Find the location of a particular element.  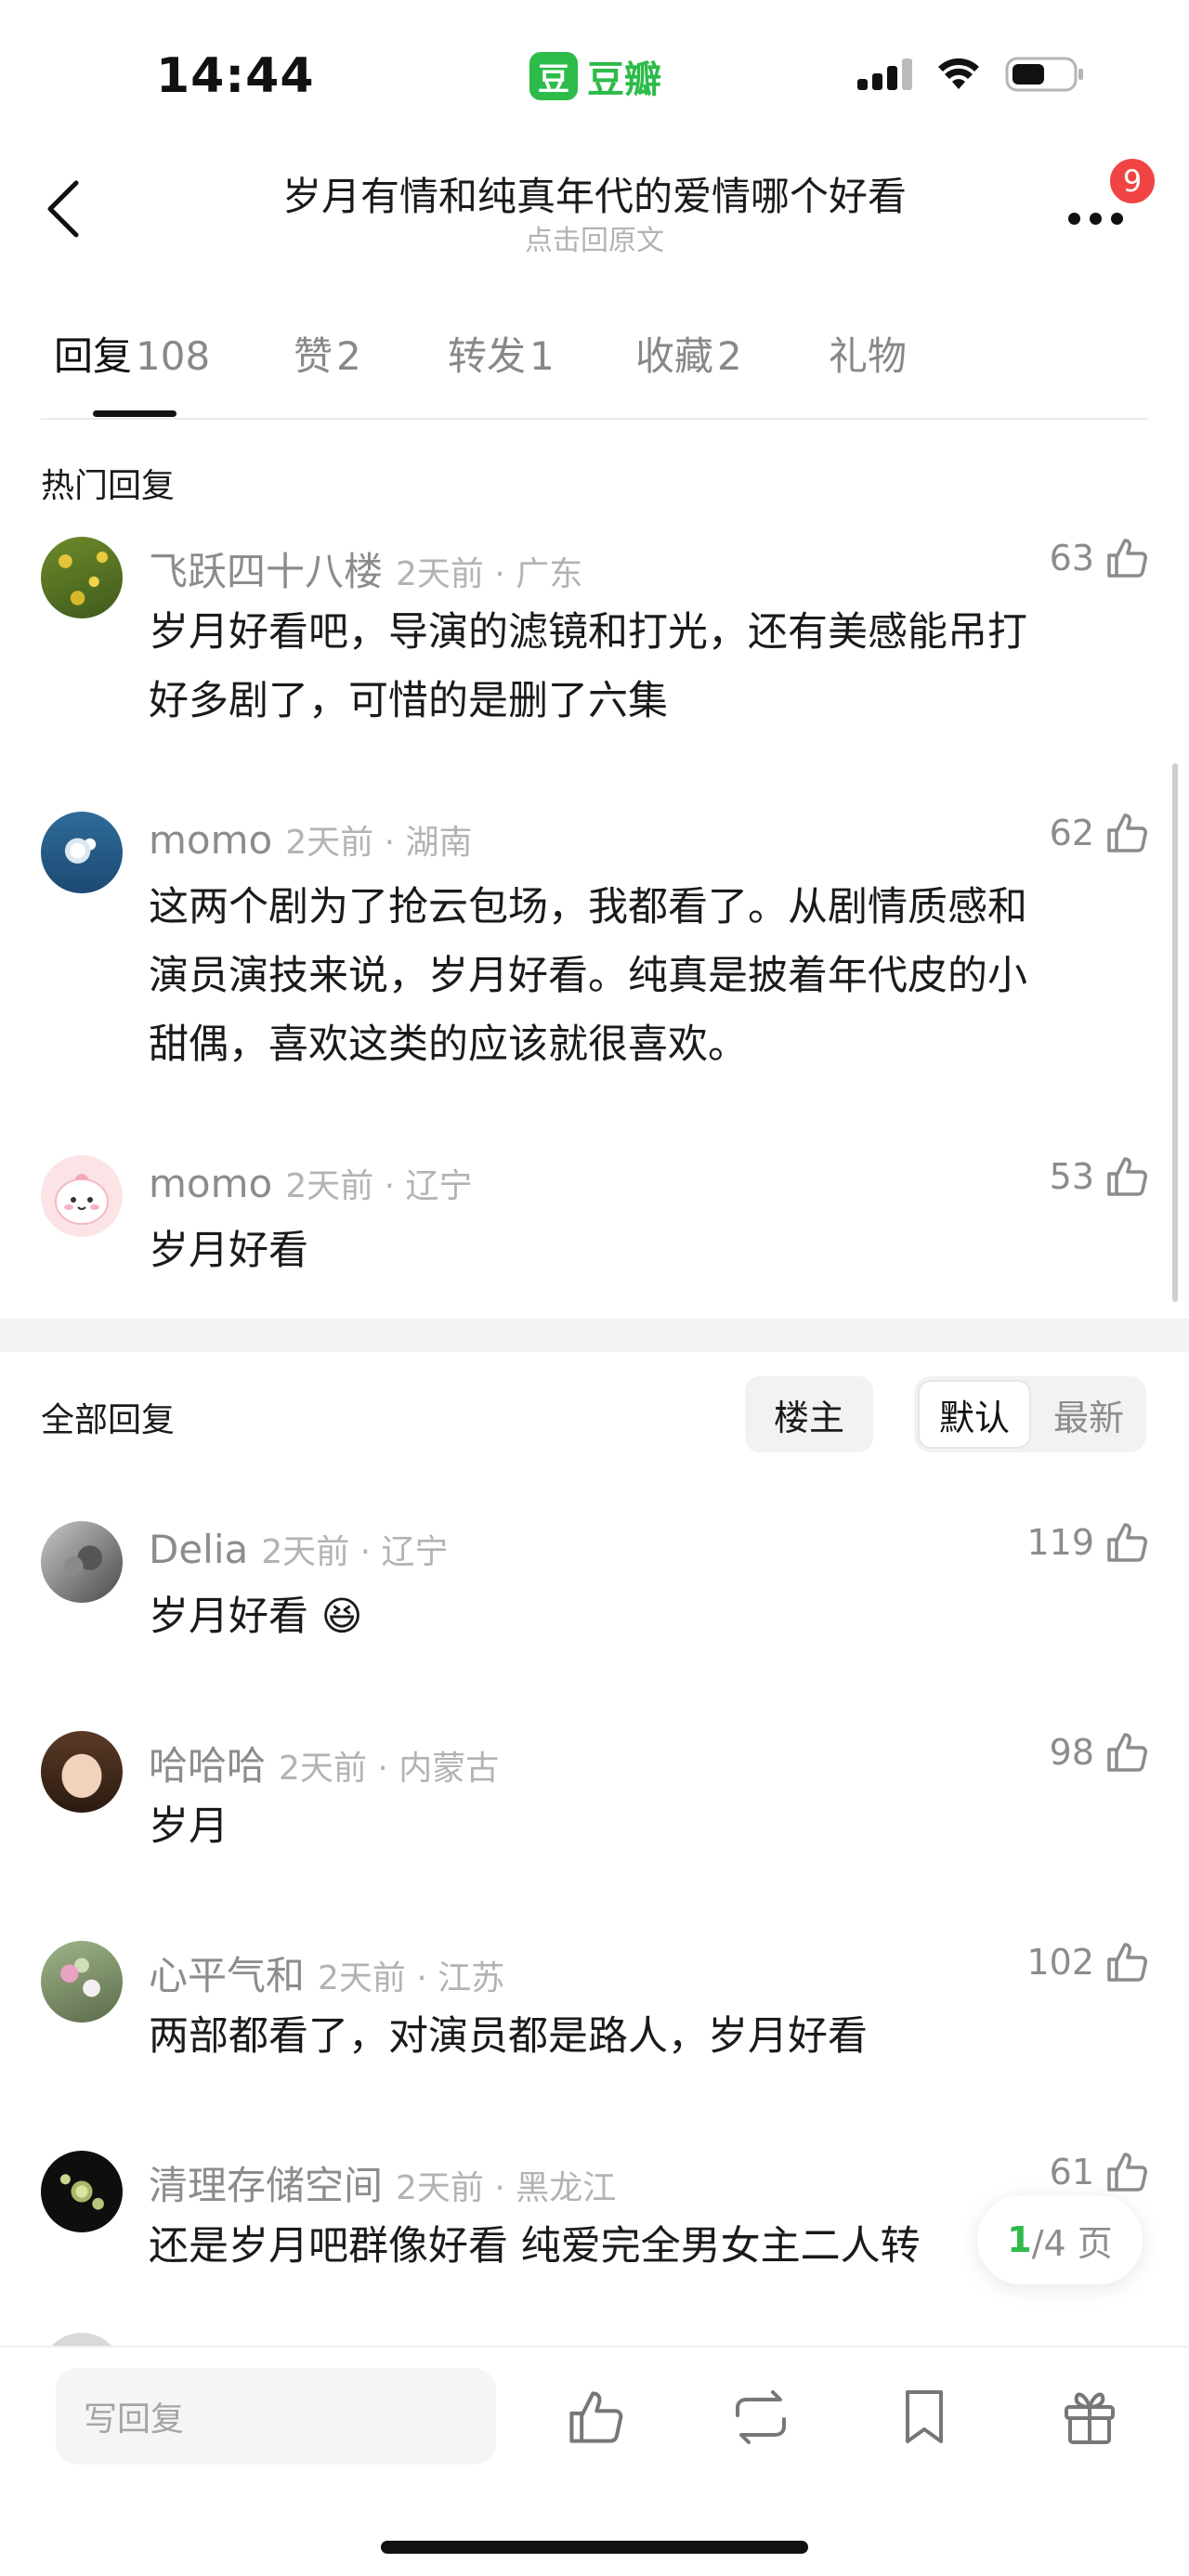

scrollbar is located at coordinates (1175, 1033).